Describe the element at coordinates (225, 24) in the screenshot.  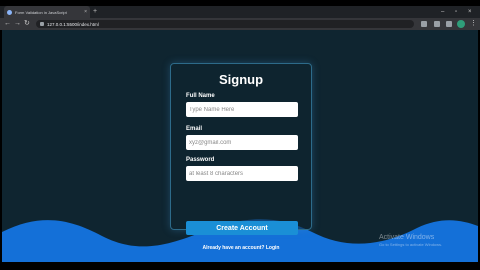
I see `address-bar: 127.0.0.1:5500/index.html` at that location.